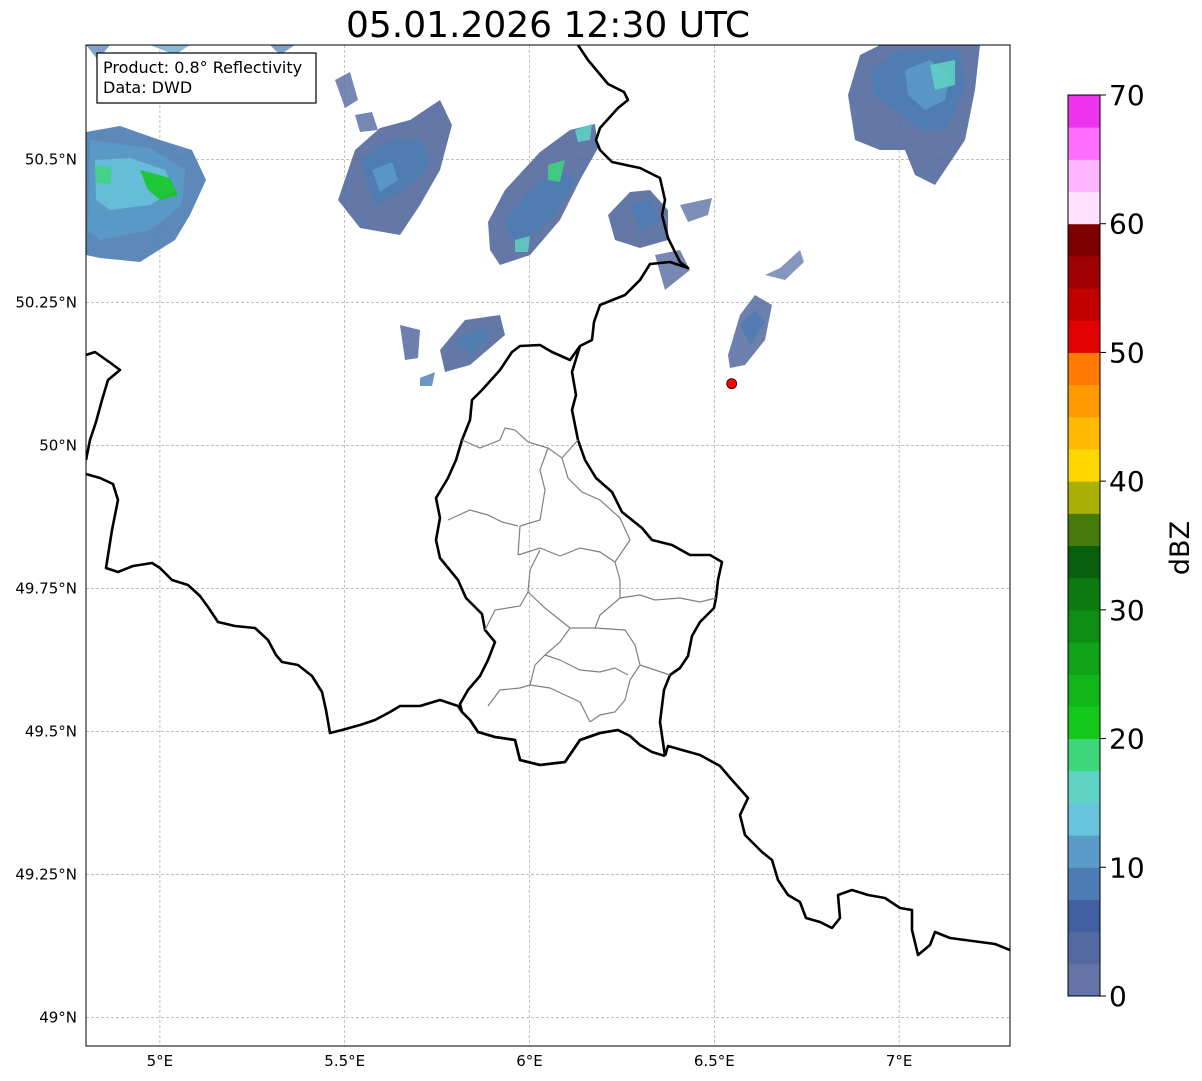  Describe the element at coordinates (58, 1017) in the screenshot. I see `y-tick-label: 49°N` at that location.